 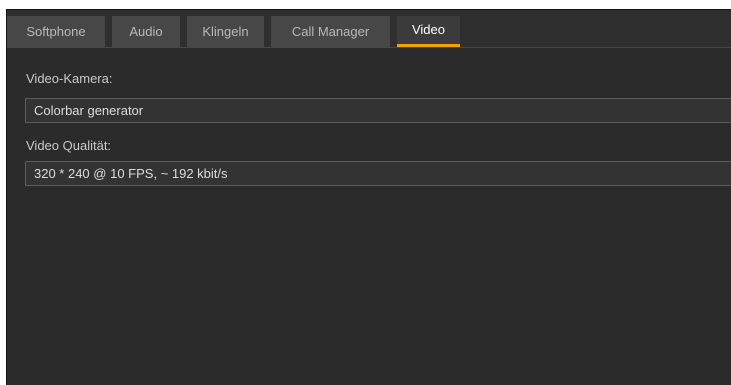 What do you see at coordinates (428, 31) in the screenshot?
I see `tab-video: Video` at bounding box center [428, 31].